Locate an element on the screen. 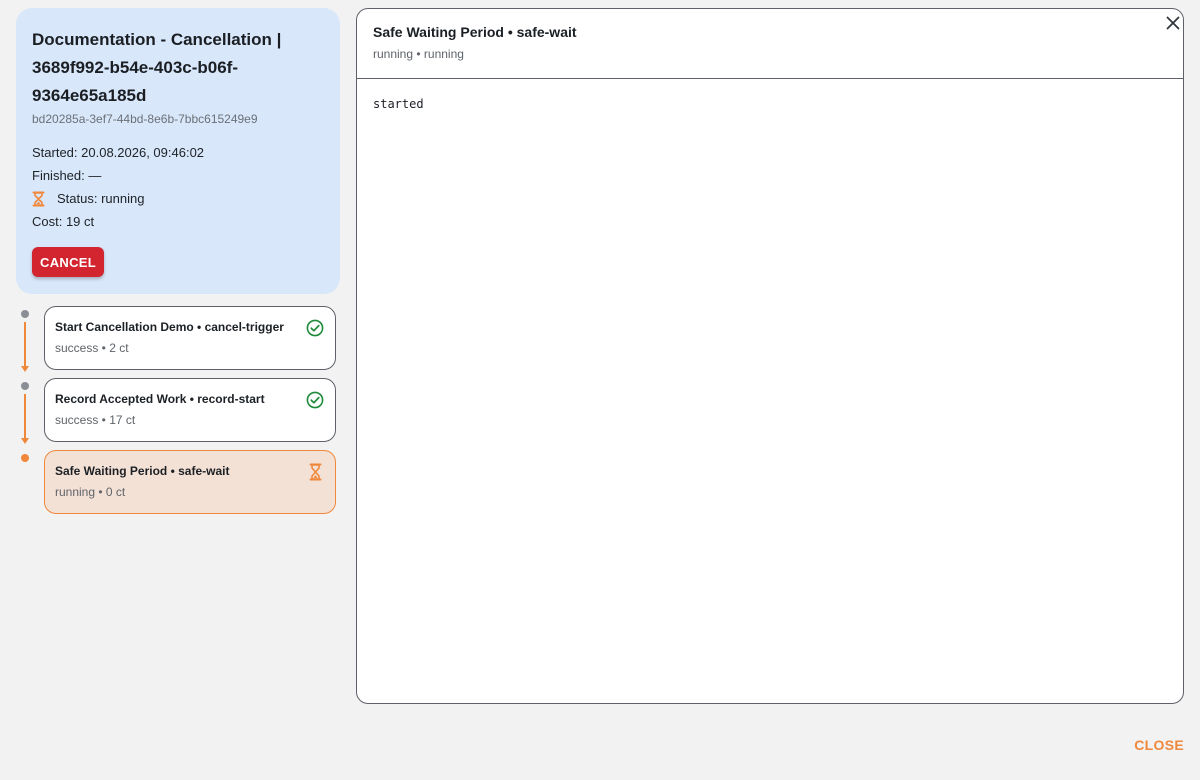  finished-row: Finished: — is located at coordinates (178, 175).